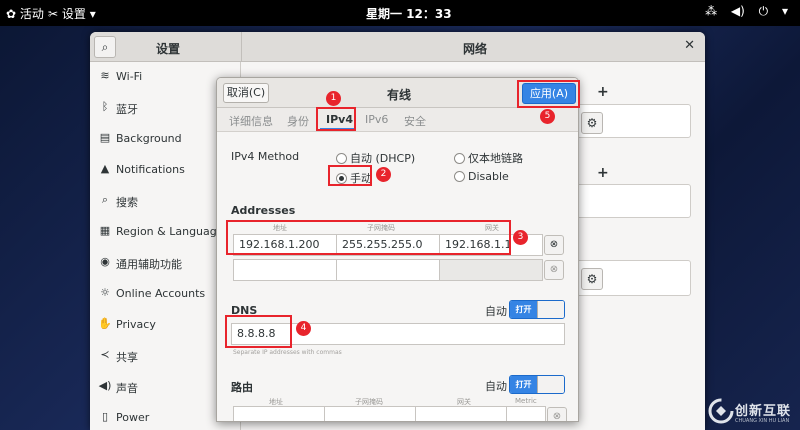 This screenshot has height=430, width=800. What do you see at coordinates (333, 98) in the screenshot?
I see `annotation-badge-1: 1` at bounding box center [333, 98].